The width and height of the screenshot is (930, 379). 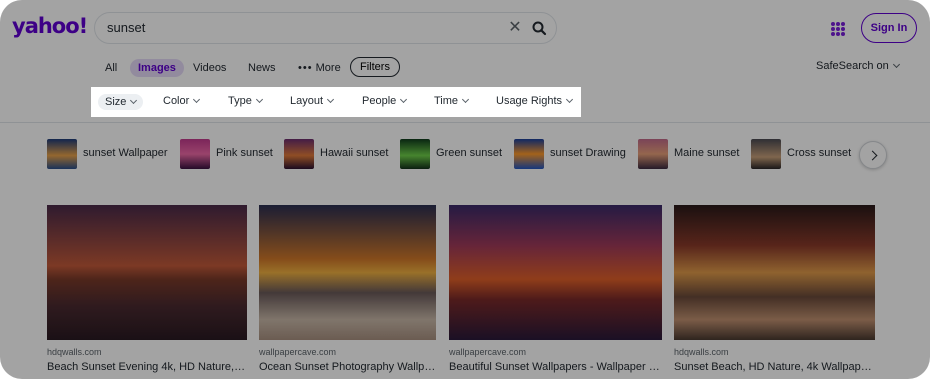 I want to click on filter-type: Type, so click(x=245, y=101).